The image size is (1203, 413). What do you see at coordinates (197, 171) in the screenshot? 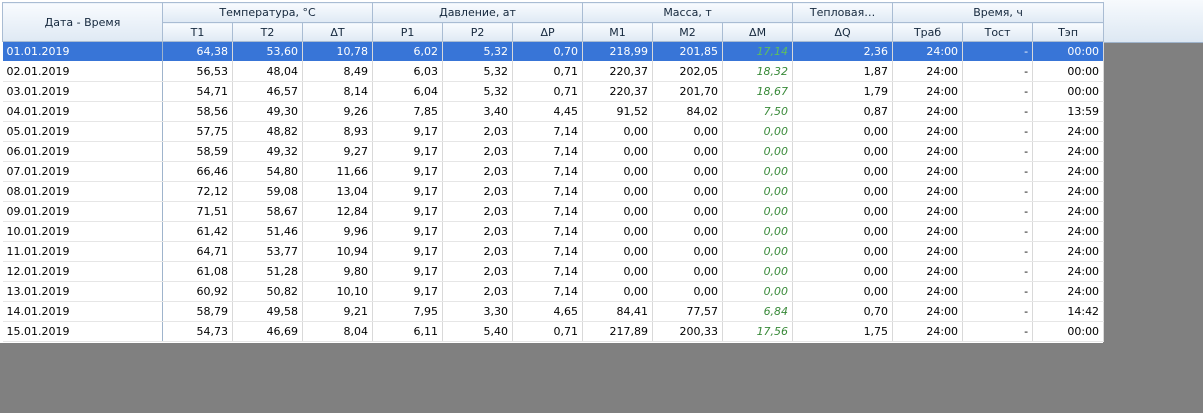
I see `cell-t1: 66,46` at bounding box center [197, 171].